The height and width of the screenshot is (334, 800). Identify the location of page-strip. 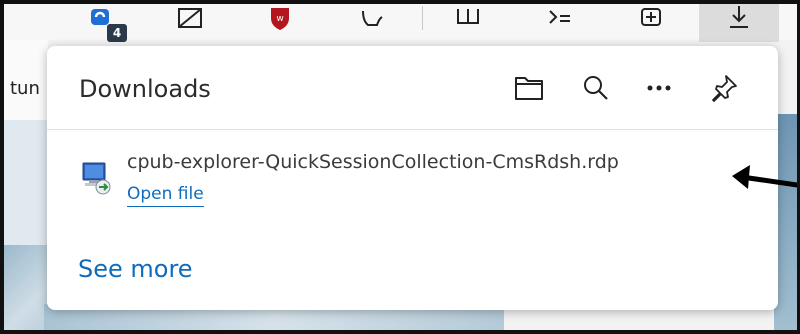
(26, 190).